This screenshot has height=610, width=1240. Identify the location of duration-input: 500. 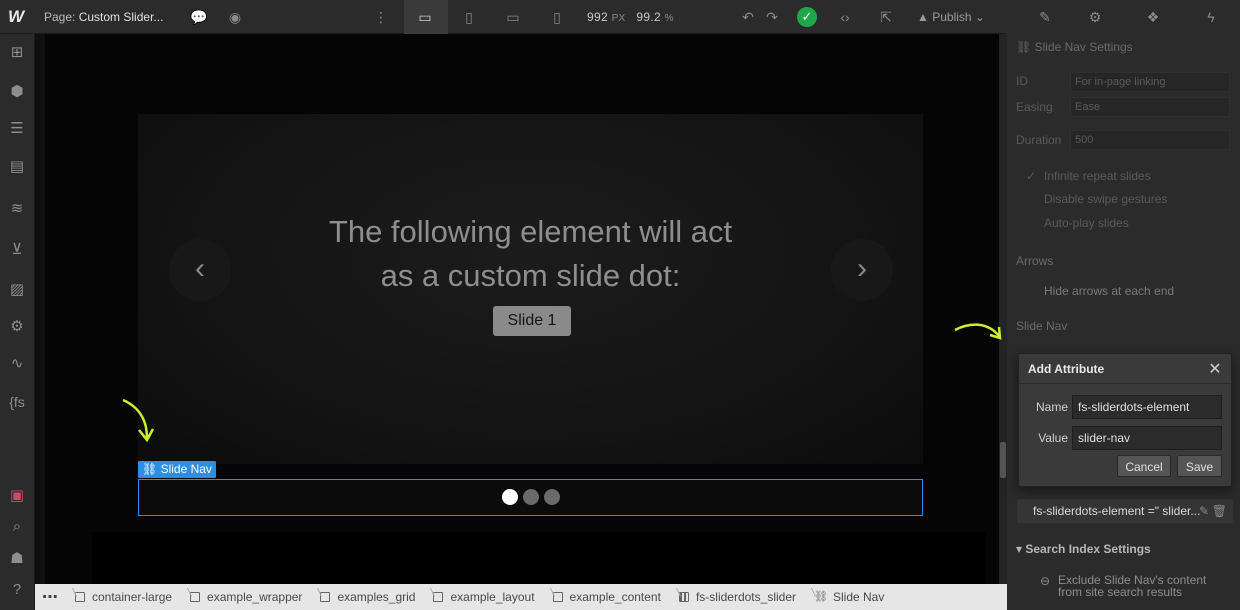
(1150, 140).